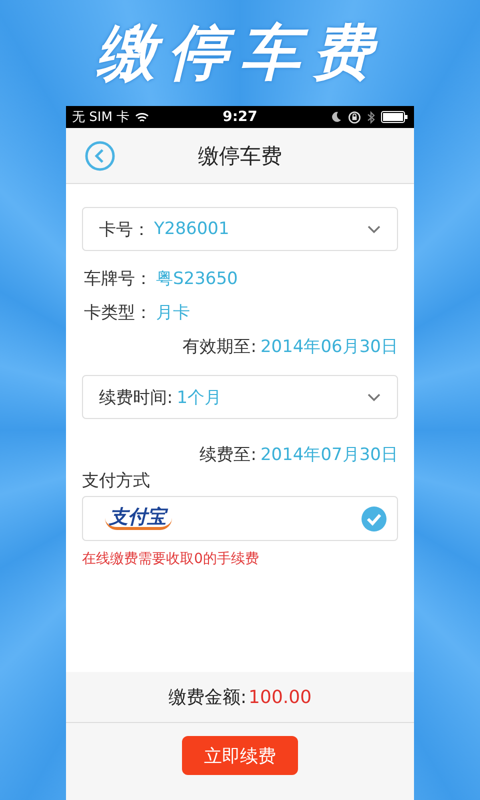  I want to click on section-heading: 支付方式, so click(116, 480).